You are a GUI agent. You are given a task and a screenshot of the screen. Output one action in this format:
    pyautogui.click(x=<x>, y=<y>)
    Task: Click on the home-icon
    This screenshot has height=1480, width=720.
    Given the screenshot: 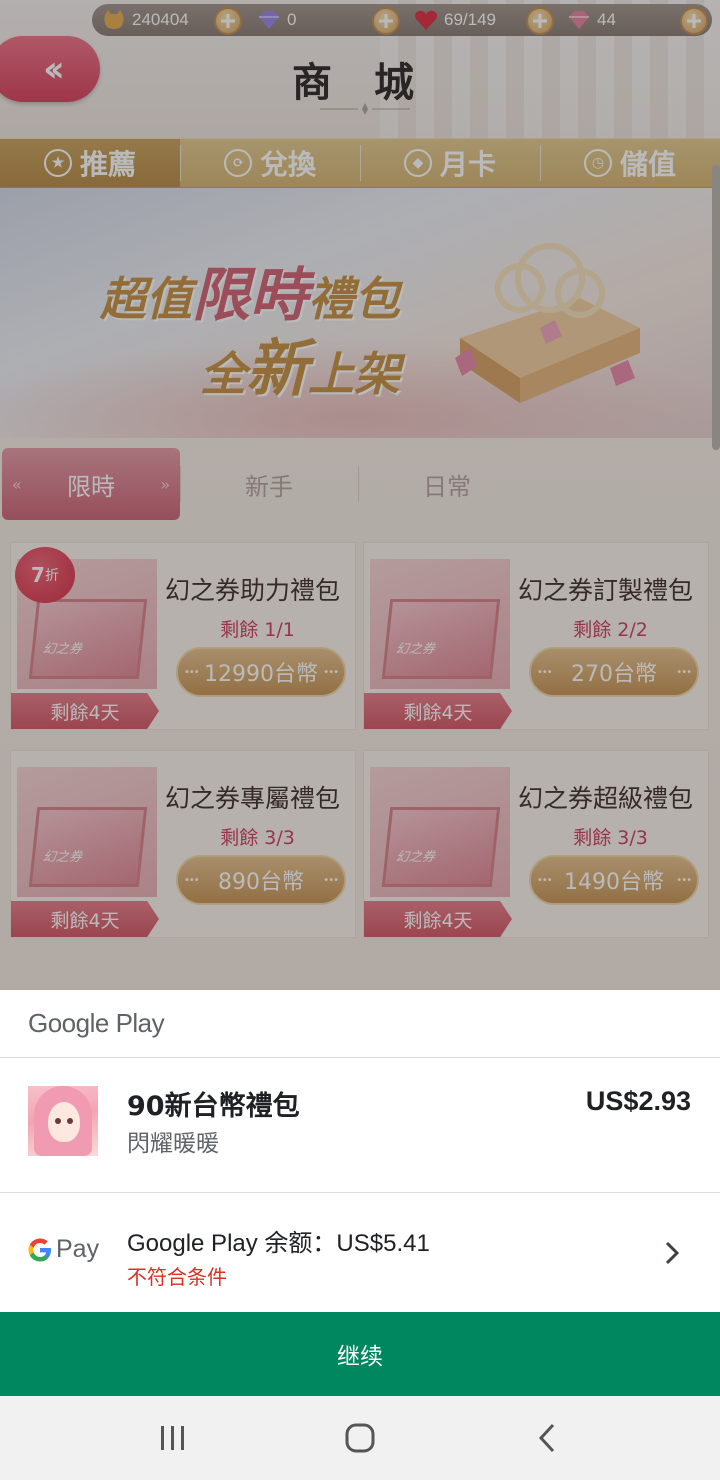 What is the action you would take?
    pyautogui.click(x=360, y=1438)
    